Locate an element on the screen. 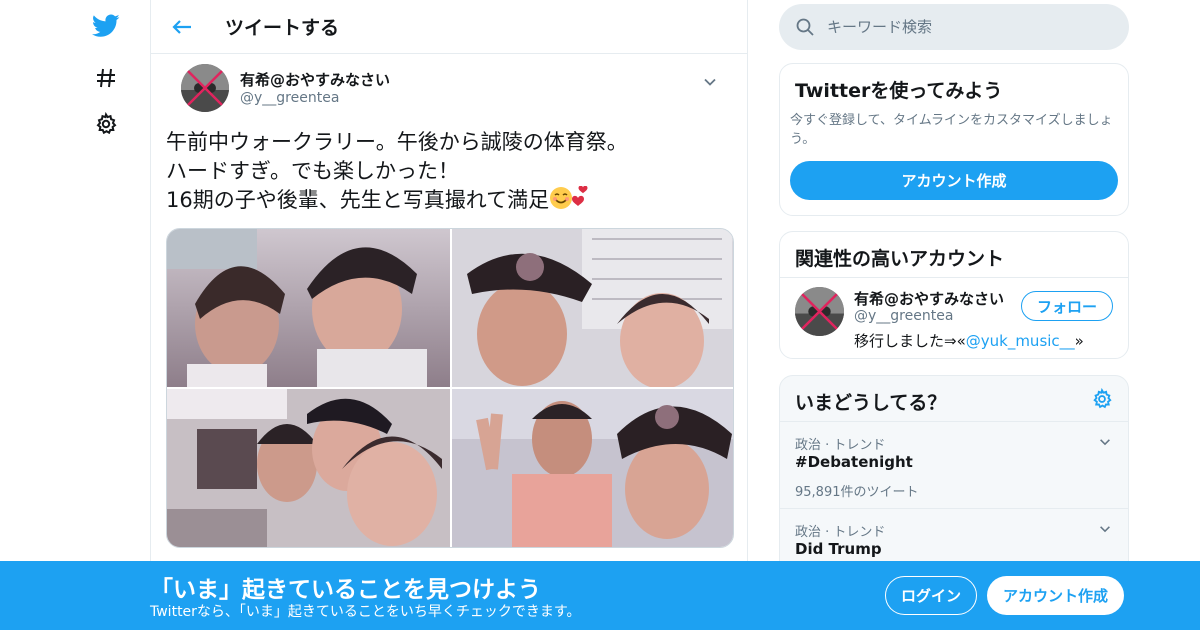 The width and height of the screenshot is (1200, 630). tweet-line: 16期の子や後輩、先生と写真撮れて満足 is located at coordinates (446, 200).